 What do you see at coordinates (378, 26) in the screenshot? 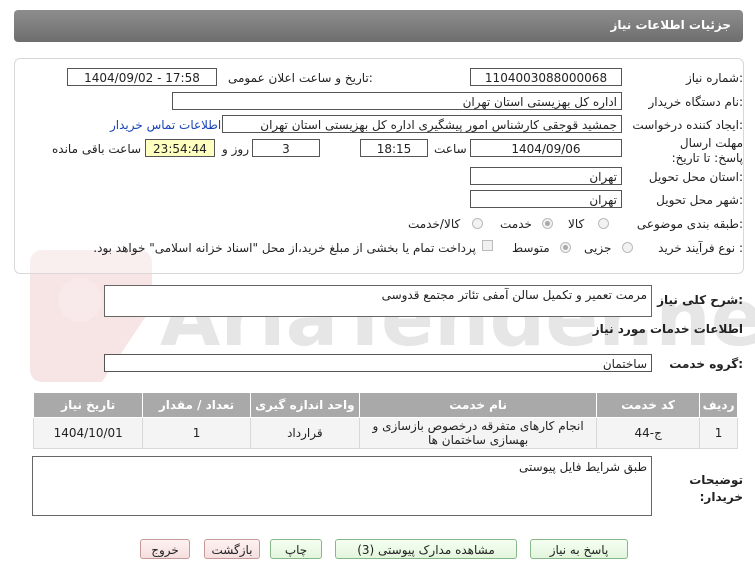
I see `page-header: جزئیات اطلاعات نیاز` at bounding box center [378, 26].